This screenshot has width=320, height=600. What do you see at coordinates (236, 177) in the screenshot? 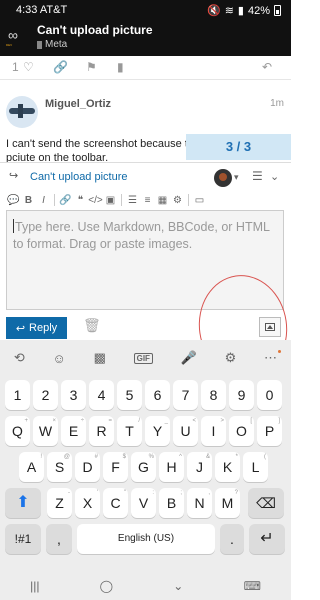
I see `chevron-down-icon: ▾` at bounding box center [236, 177].